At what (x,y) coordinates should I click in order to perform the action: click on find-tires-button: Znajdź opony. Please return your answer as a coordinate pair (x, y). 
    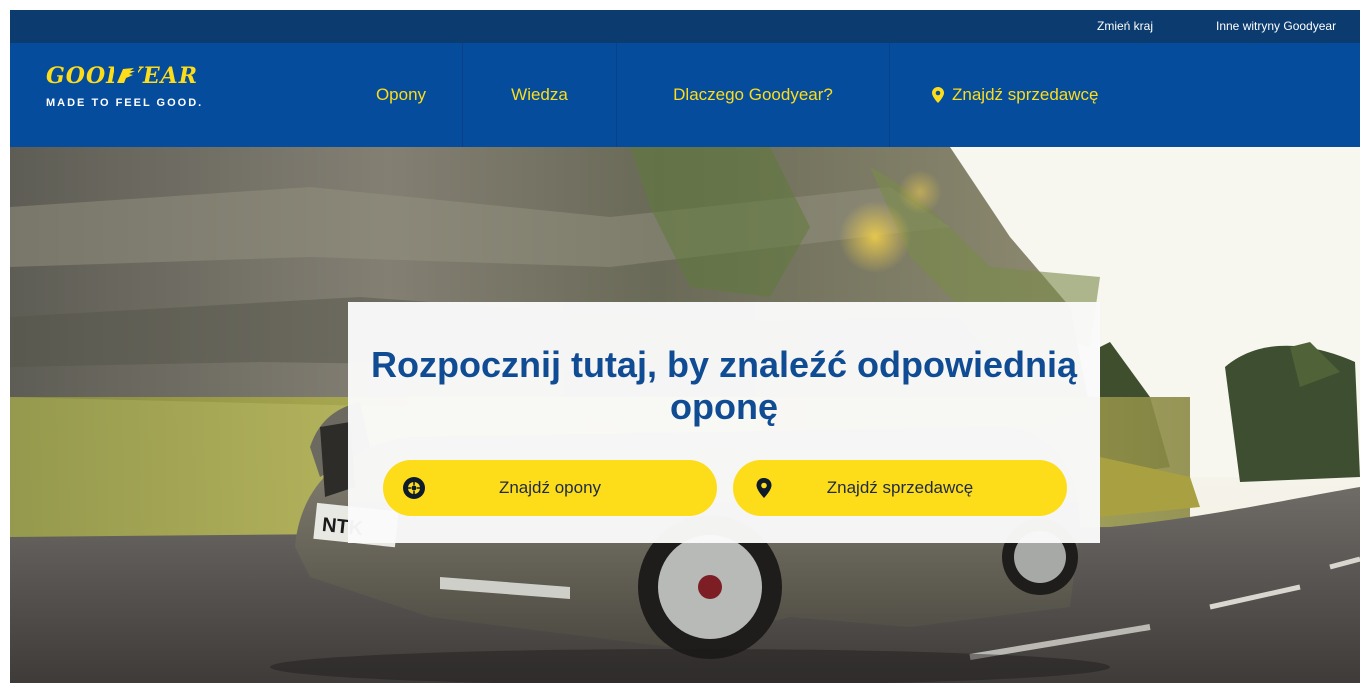
    Looking at the image, I should click on (550, 488).